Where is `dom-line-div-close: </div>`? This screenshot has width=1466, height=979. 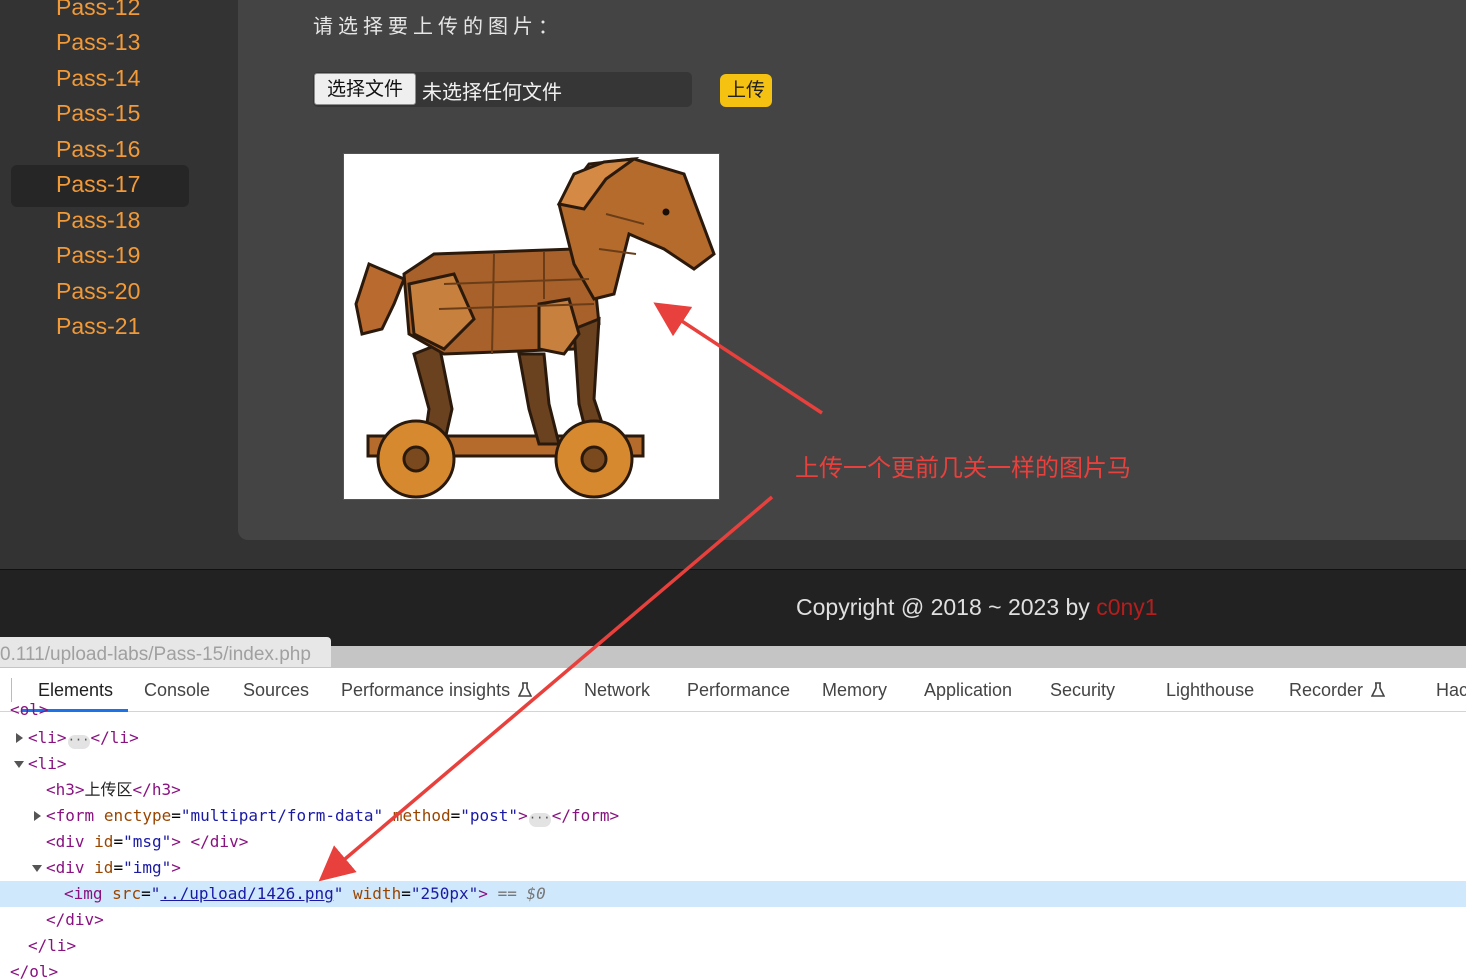
dom-line-div-close: </div> is located at coordinates (733, 920).